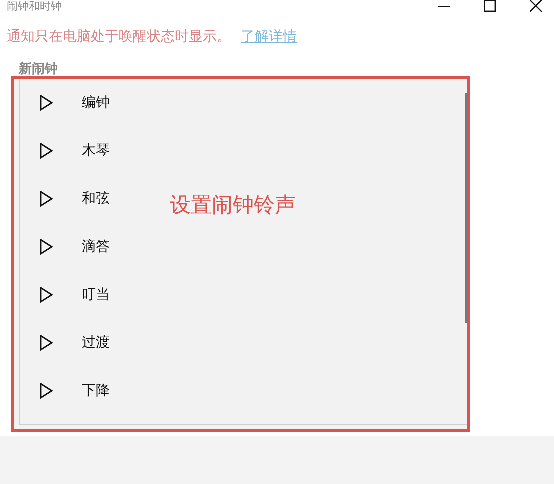  Describe the element at coordinates (96, 199) in the screenshot. I see `sound-name: 和弦` at that location.